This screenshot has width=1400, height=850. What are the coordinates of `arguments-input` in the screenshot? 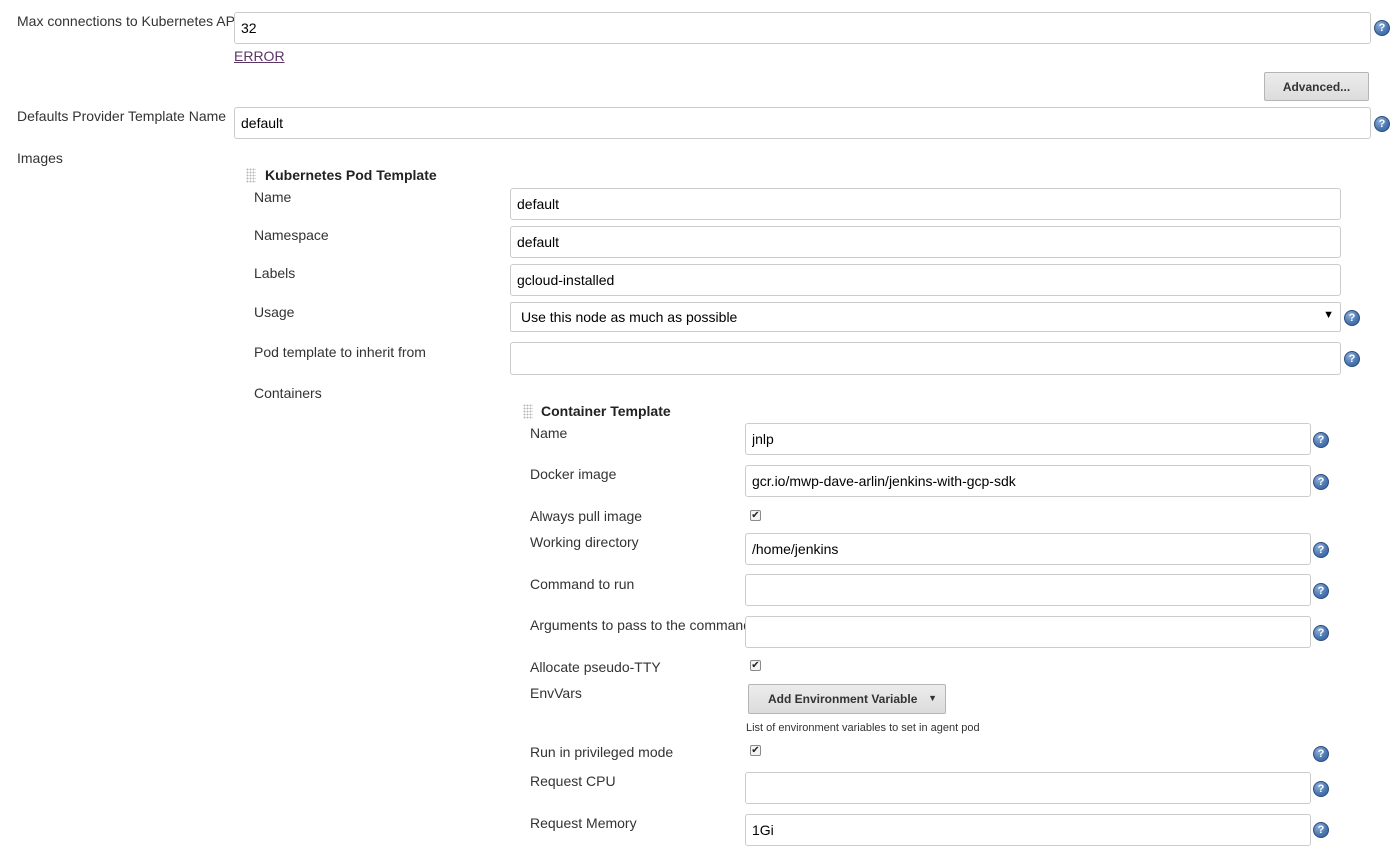 It's located at (1028, 632).